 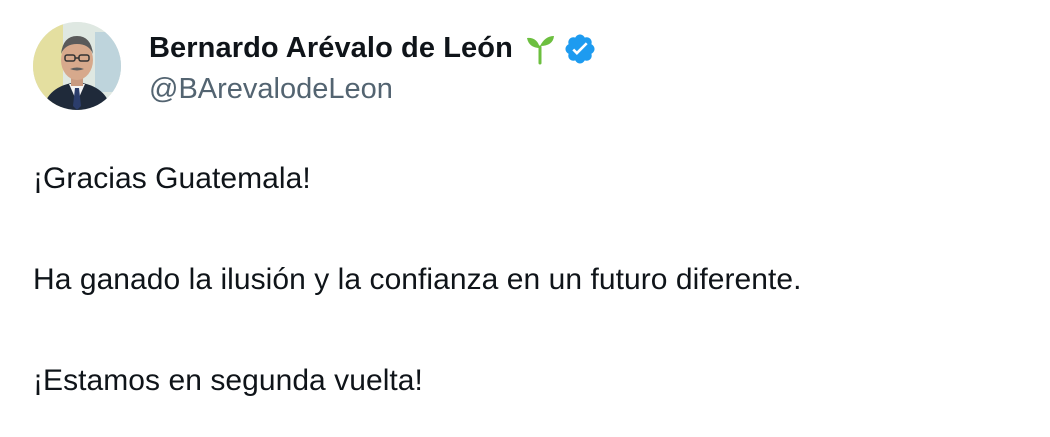 I want to click on tweet-header: Bernardo Arévalo de León @BArevalodeLeon, so click(x=315, y=66).